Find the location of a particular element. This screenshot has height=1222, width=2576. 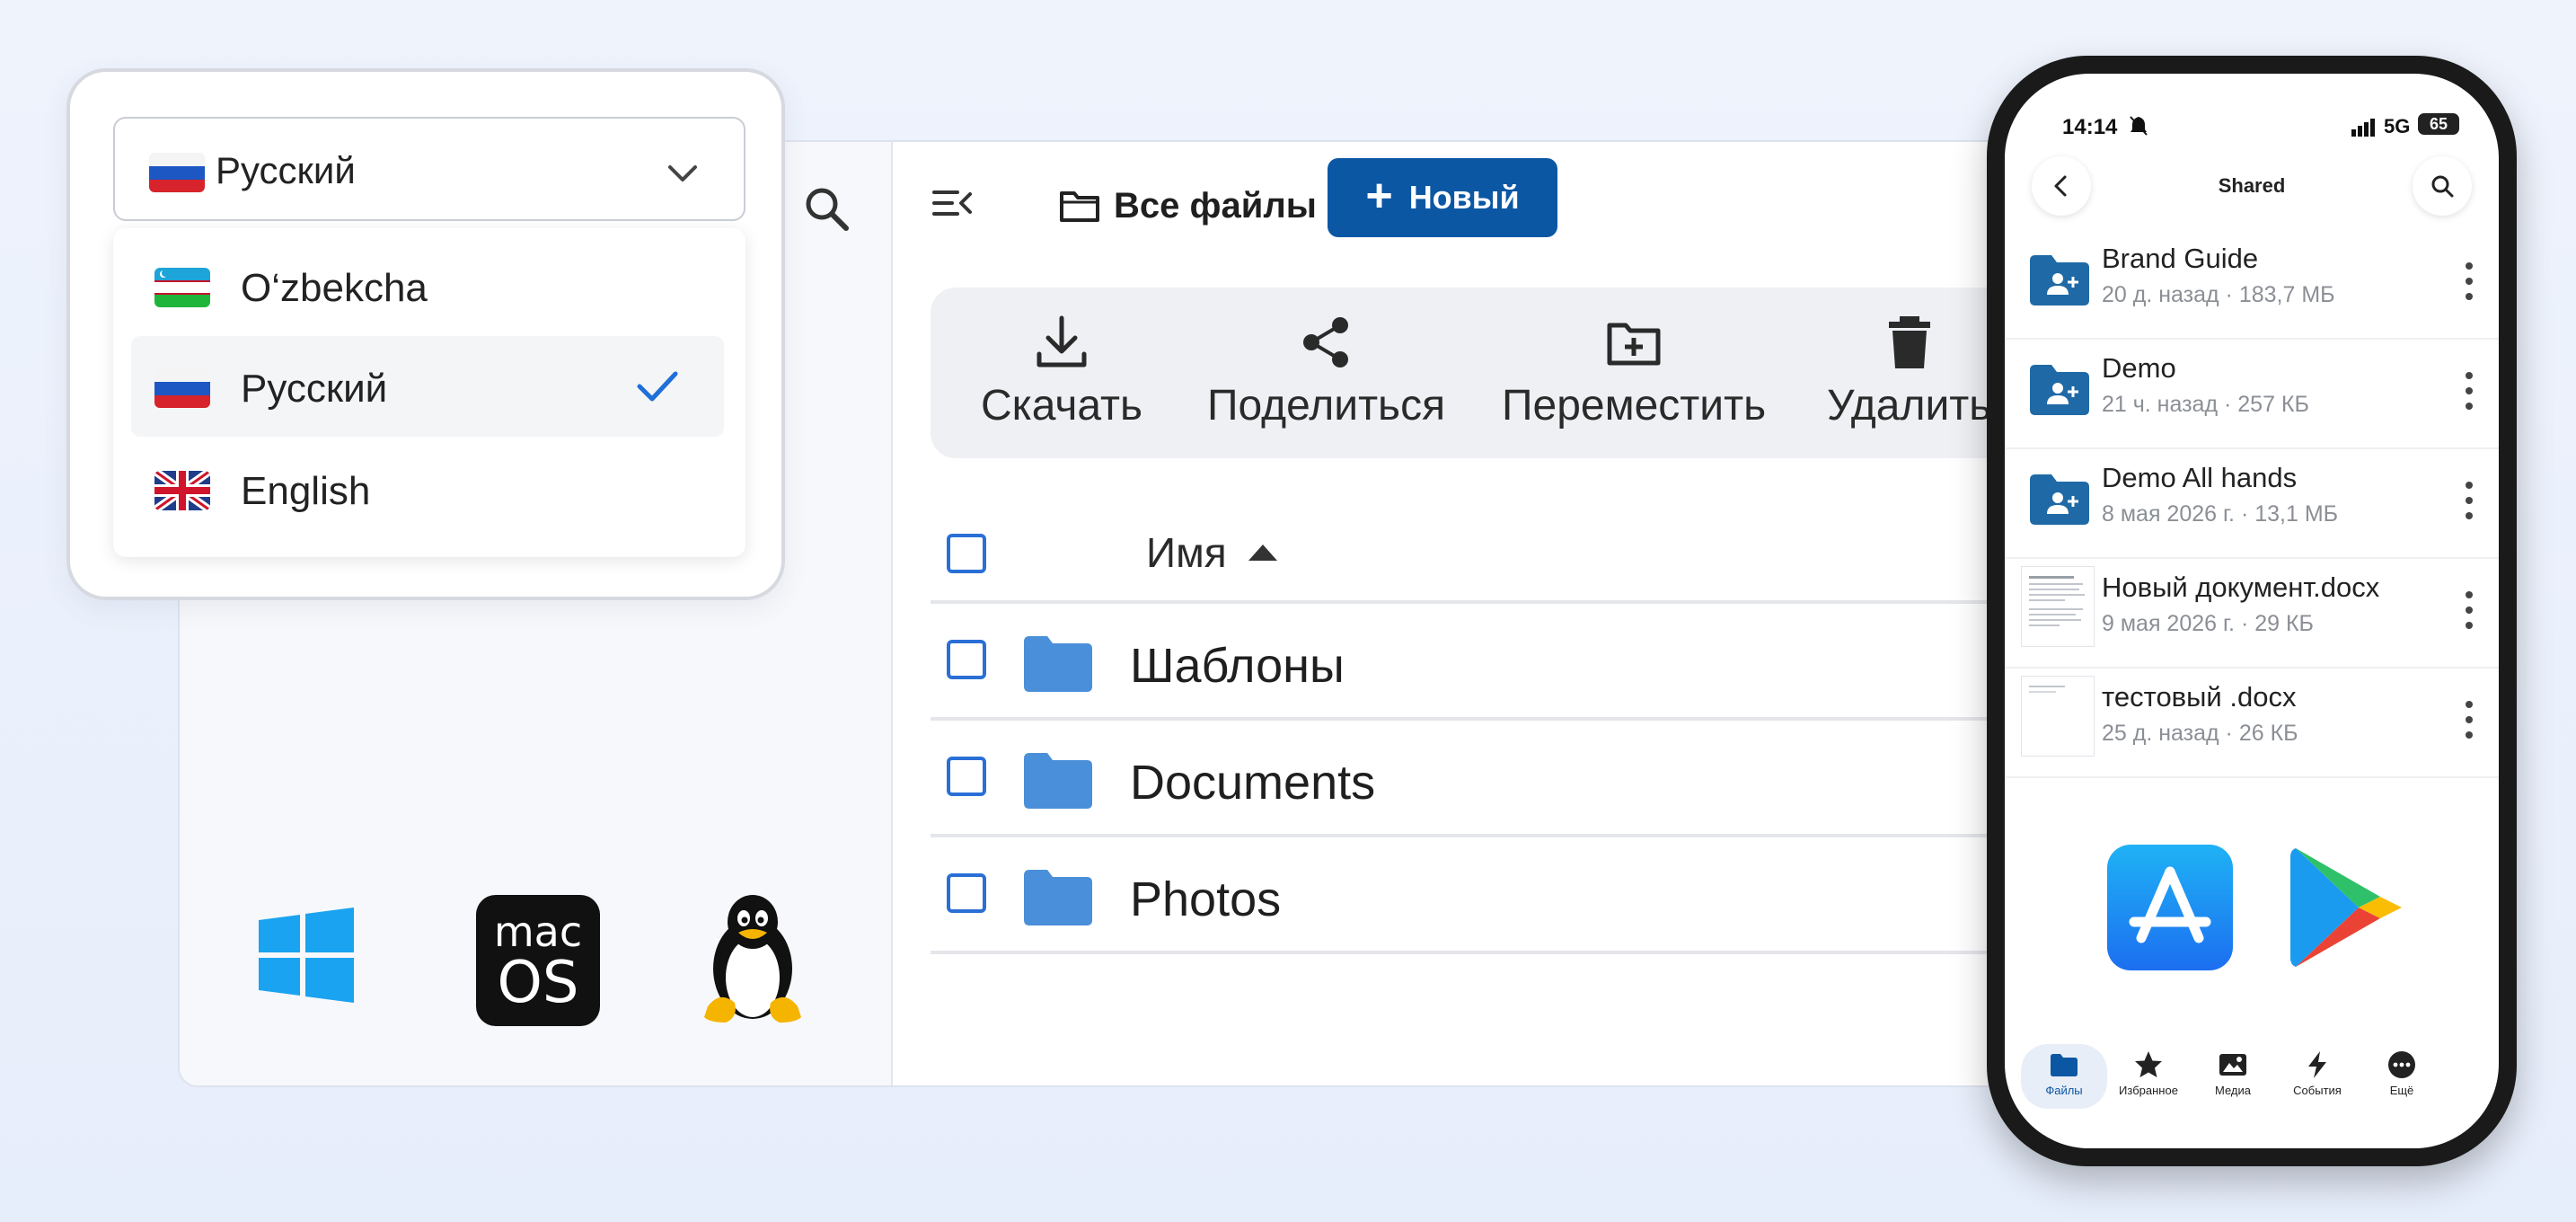

delete-label: Удалить is located at coordinates (1909, 405).